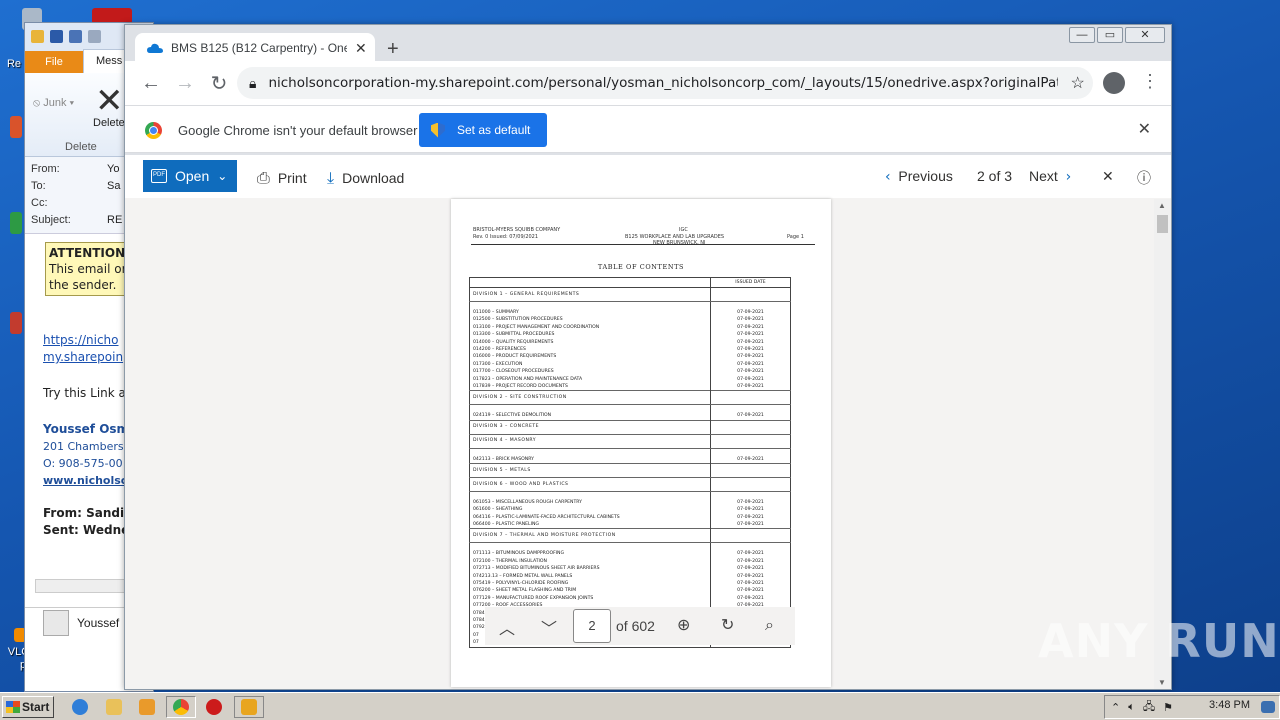 This screenshot has width=1280, height=720. I want to click on flag-icon: ⚑, so click(1168, 707).